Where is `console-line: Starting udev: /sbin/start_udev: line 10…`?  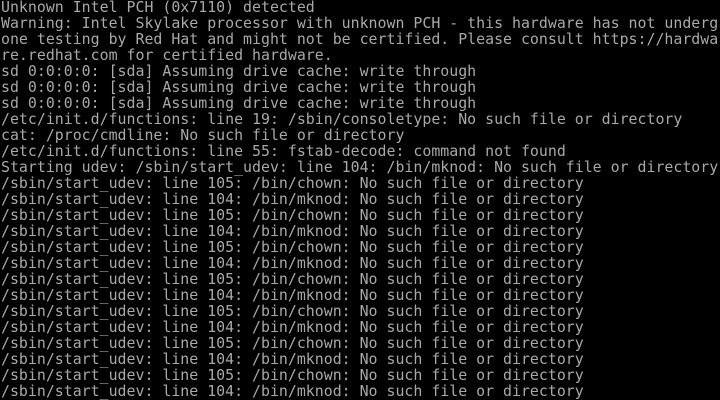
console-line: Starting udev: /sbin/start_udev: line 10… is located at coordinates (360, 167).